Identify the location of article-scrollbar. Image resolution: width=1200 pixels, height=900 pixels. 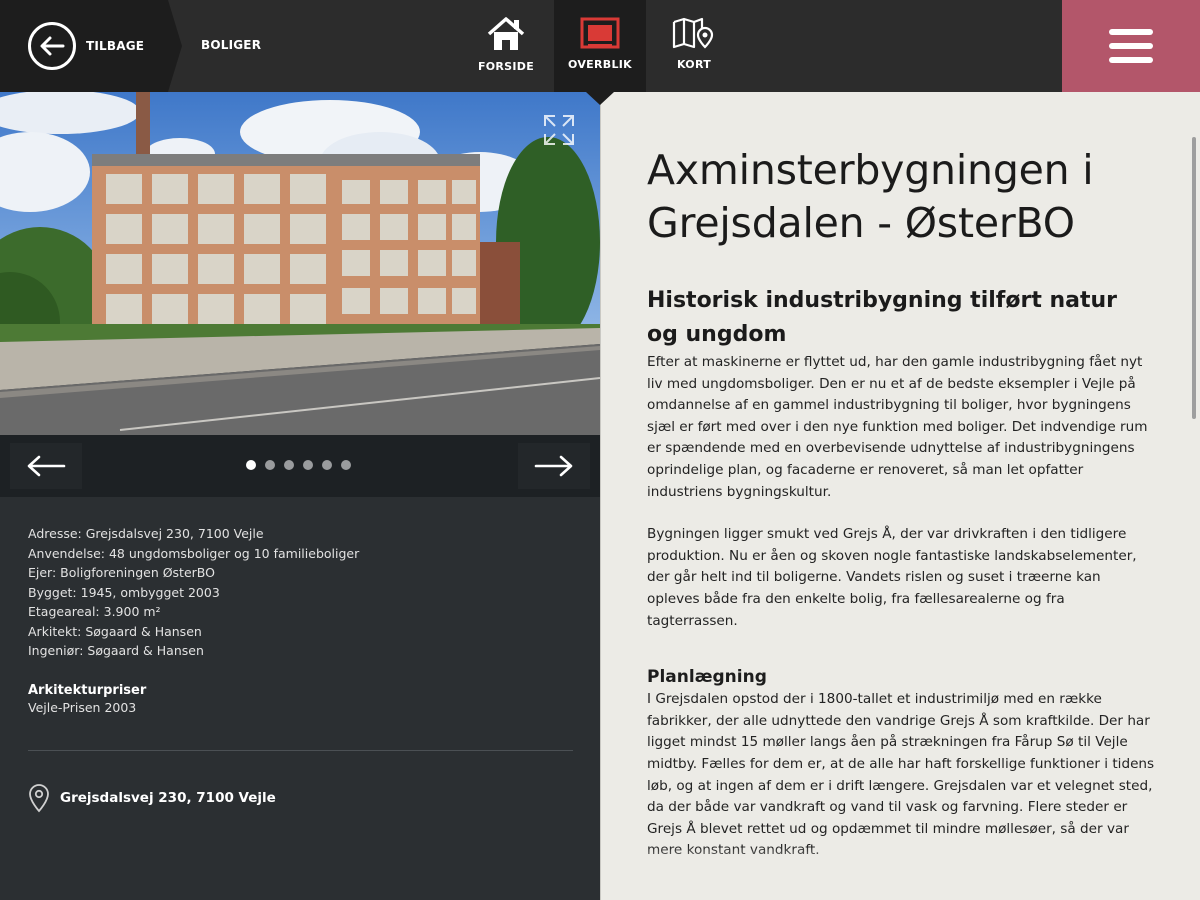
(1194, 278).